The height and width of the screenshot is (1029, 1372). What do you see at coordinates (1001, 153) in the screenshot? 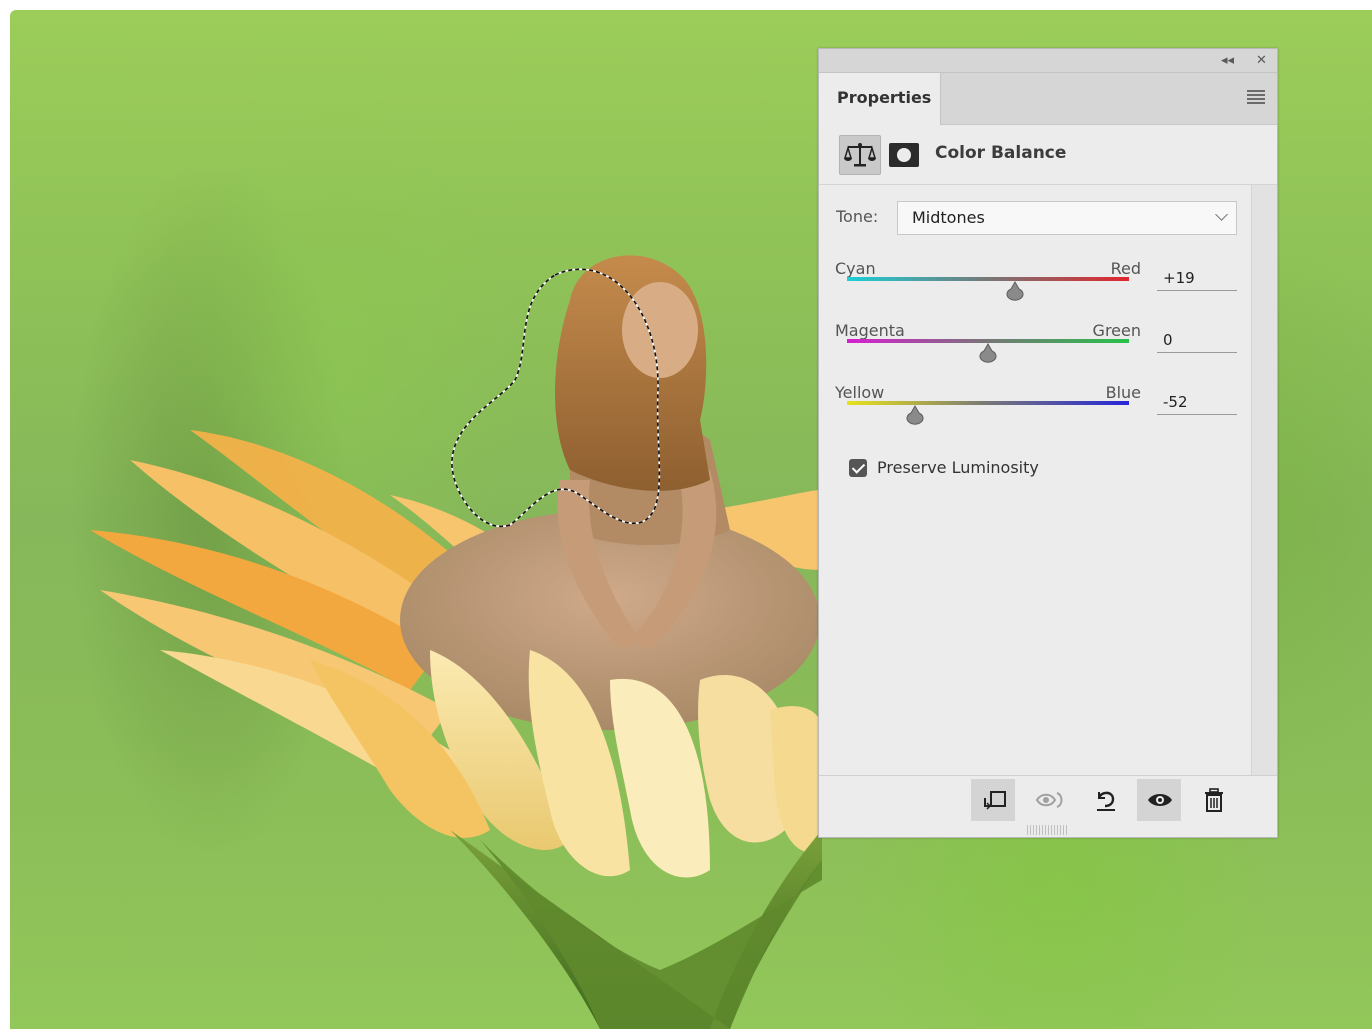
I see `adjustment-title: Color Balance` at bounding box center [1001, 153].